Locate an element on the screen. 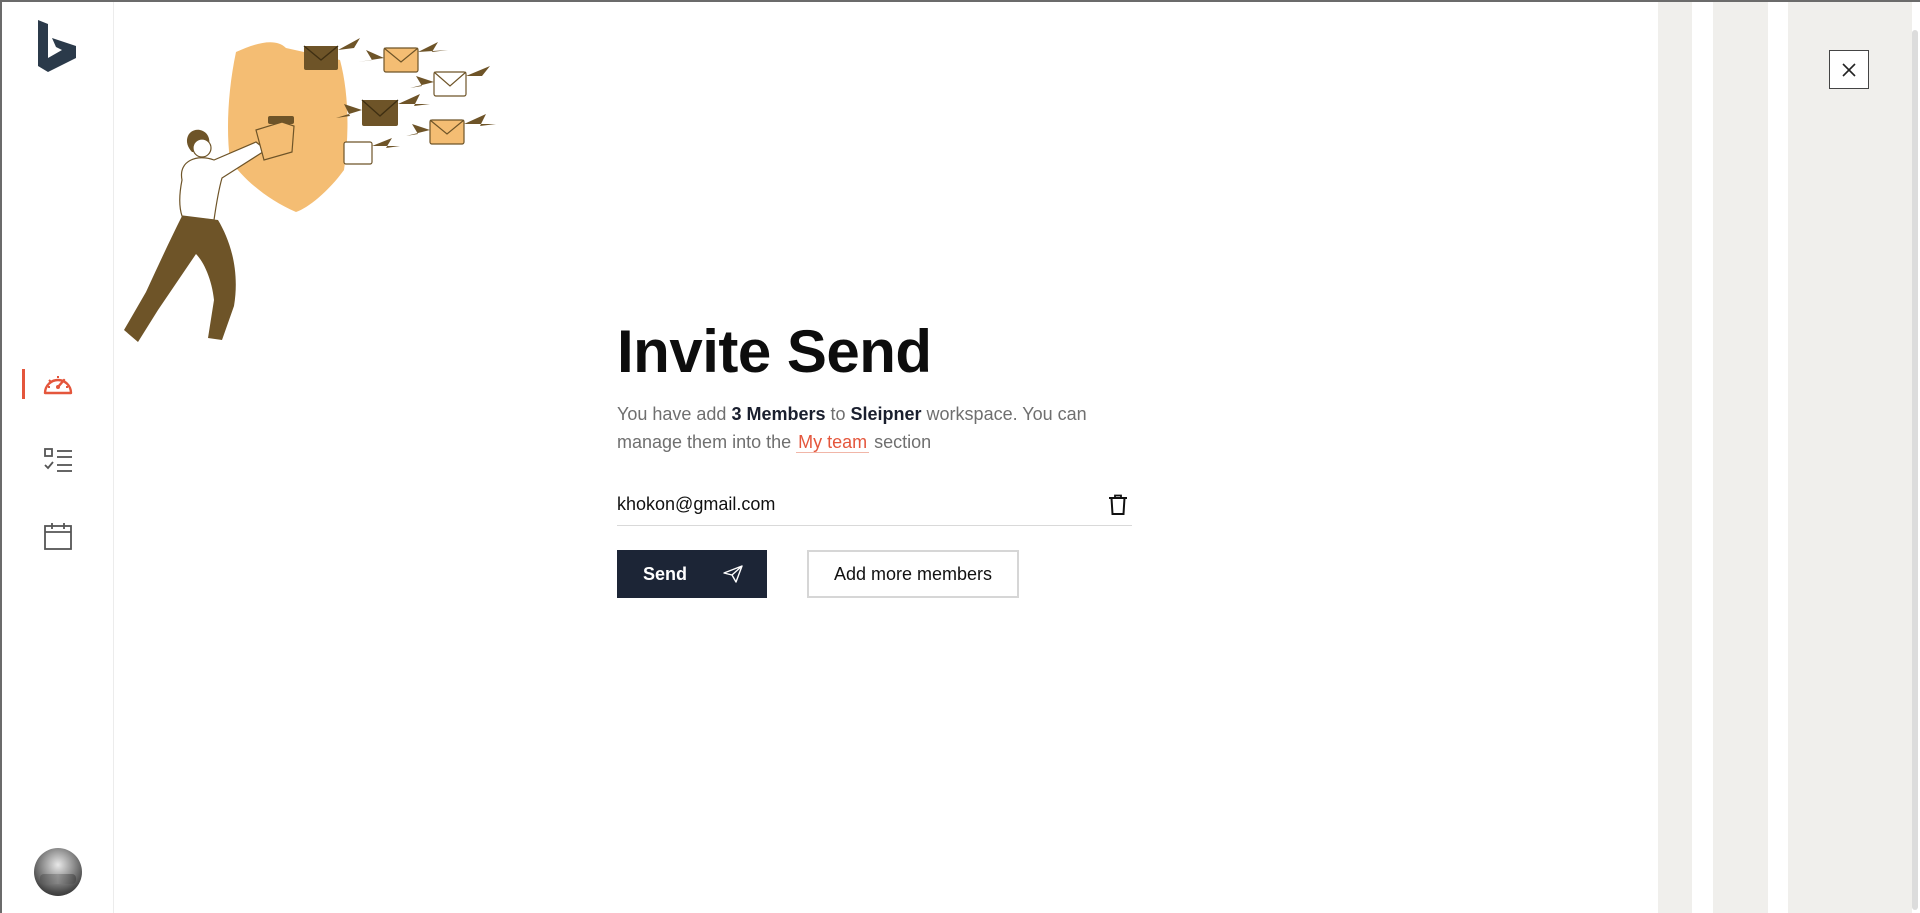 This screenshot has height=913, width=1920. active-indicator is located at coordinates (23, 384).